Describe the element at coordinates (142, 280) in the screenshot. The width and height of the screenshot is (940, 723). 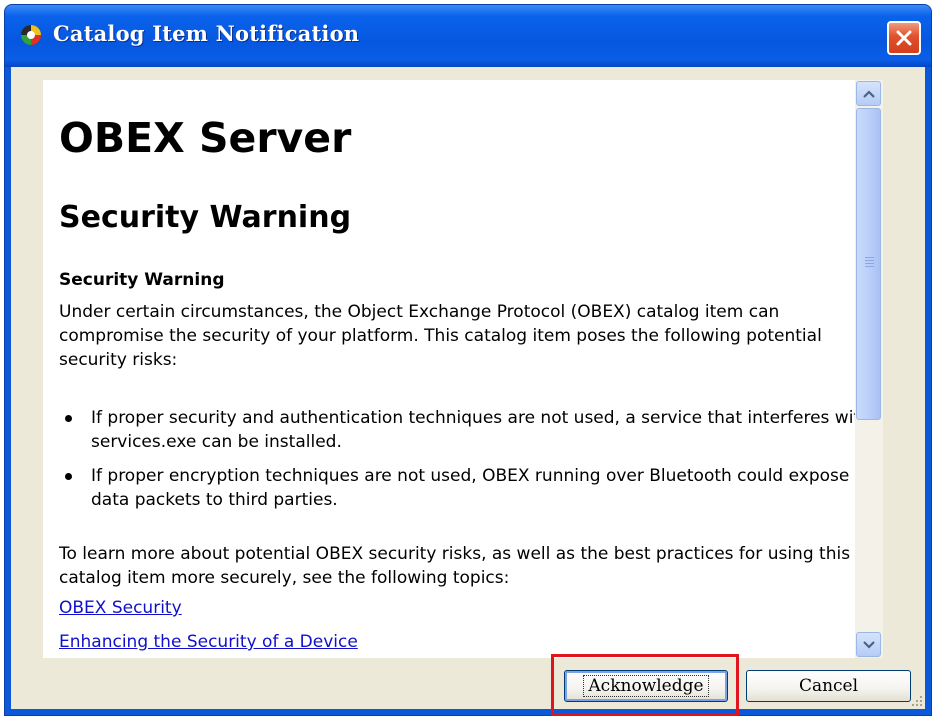
I see `subsection-heading: Security Warning` at that location.